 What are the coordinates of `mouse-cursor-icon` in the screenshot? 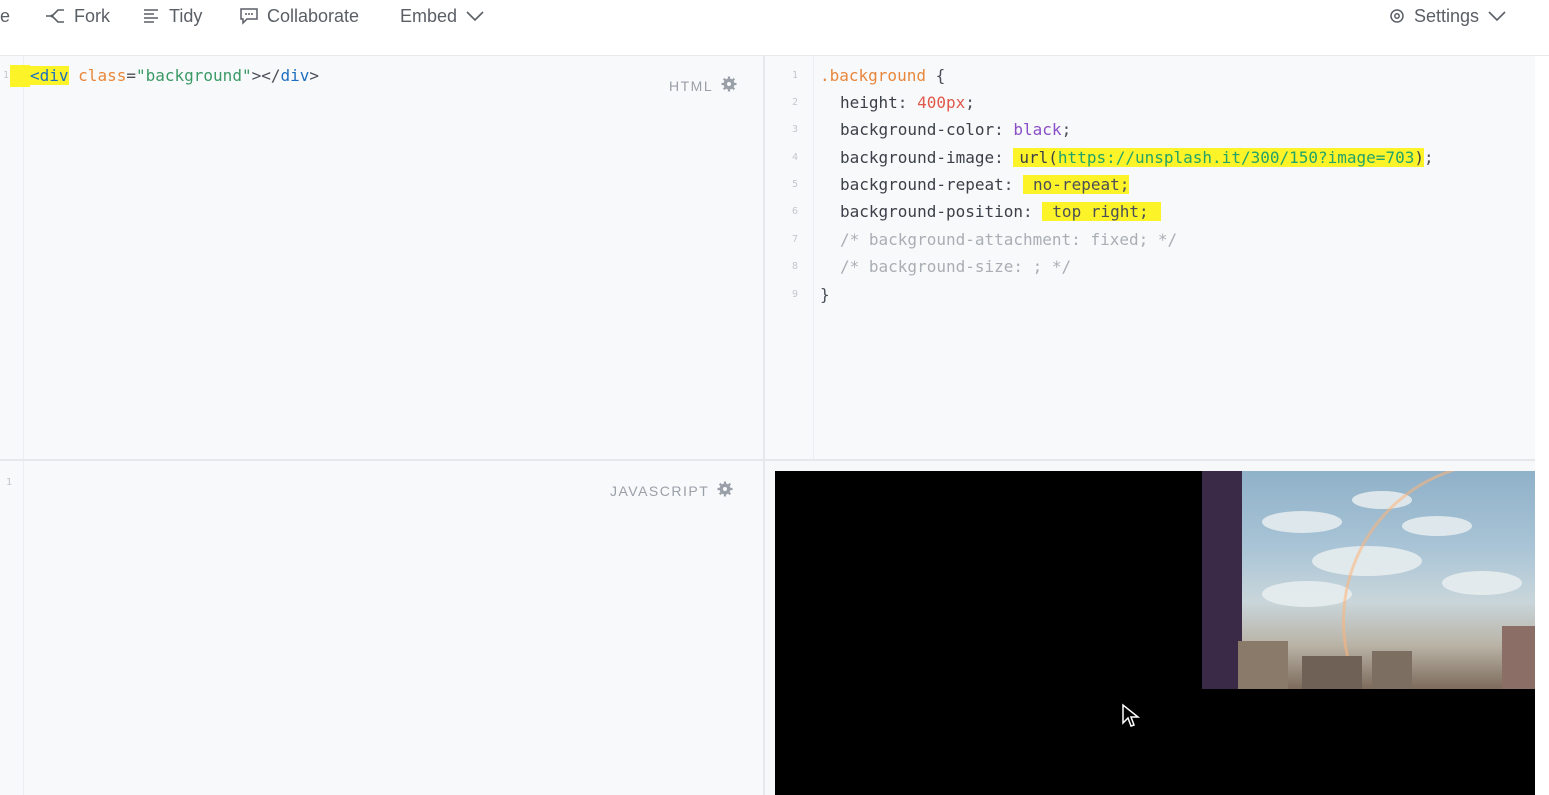 It's located at (1131, 718).